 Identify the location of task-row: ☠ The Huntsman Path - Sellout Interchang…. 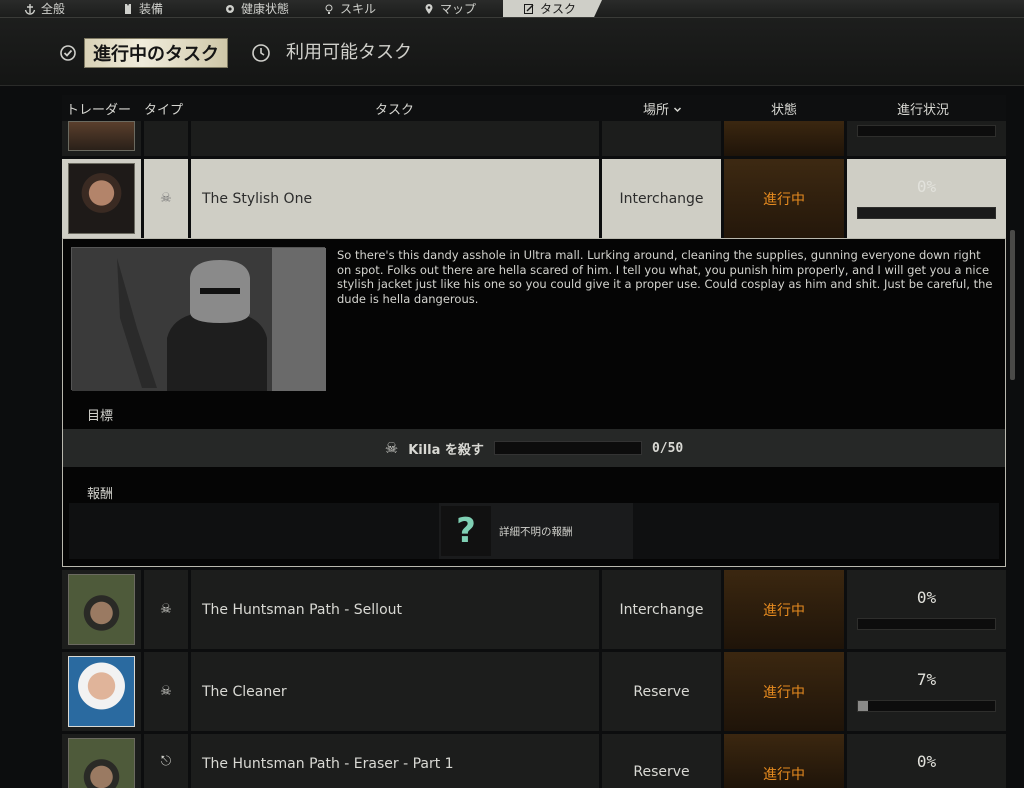
(534, 609).